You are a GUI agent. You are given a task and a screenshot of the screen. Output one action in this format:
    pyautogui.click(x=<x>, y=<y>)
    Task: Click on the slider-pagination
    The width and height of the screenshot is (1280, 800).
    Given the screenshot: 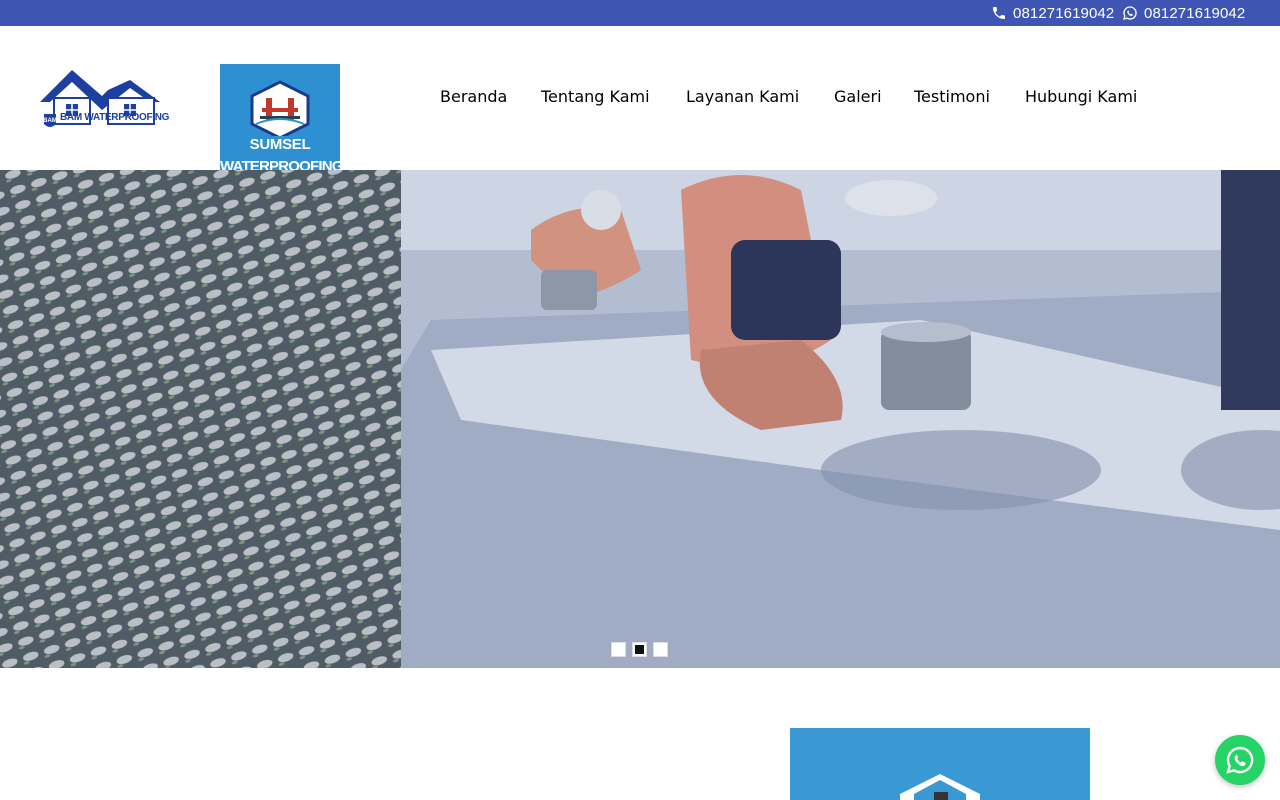 What is the action you would take?
    pyautogui.click(x=639, y=649)
    